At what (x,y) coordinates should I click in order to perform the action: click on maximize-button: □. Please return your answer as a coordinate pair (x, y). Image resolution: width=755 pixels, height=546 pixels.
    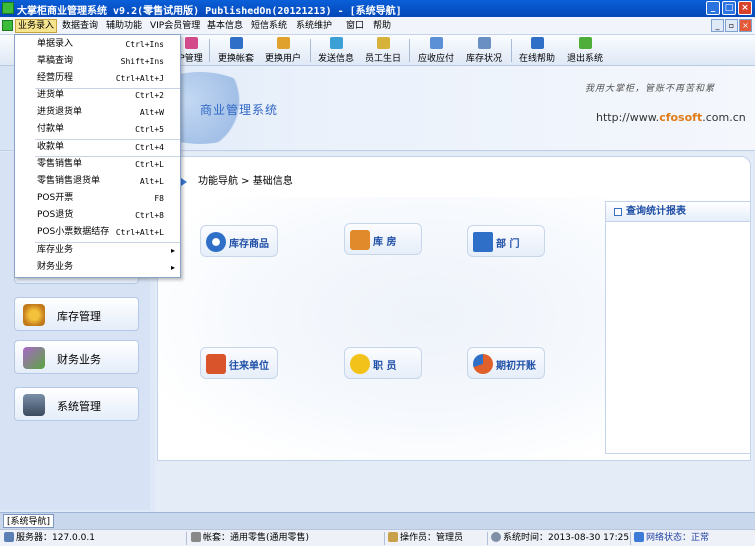
    Looking at the image, I should click on (729, 8).